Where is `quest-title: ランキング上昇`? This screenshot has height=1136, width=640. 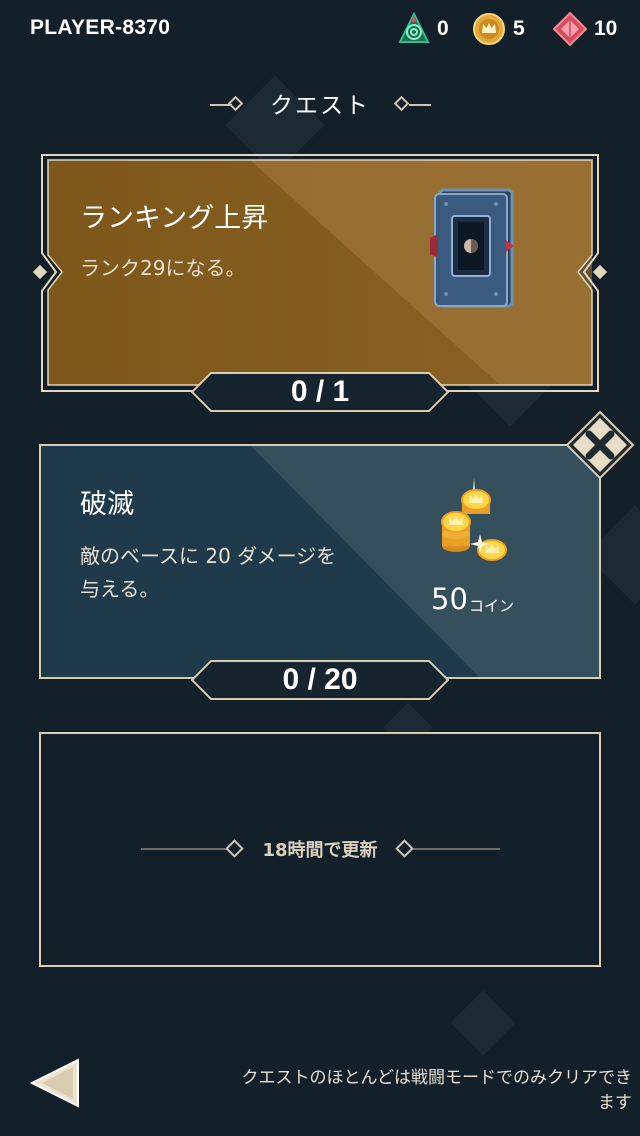
quest-title: ランキング上昇 is located at coordinates (174, 218).